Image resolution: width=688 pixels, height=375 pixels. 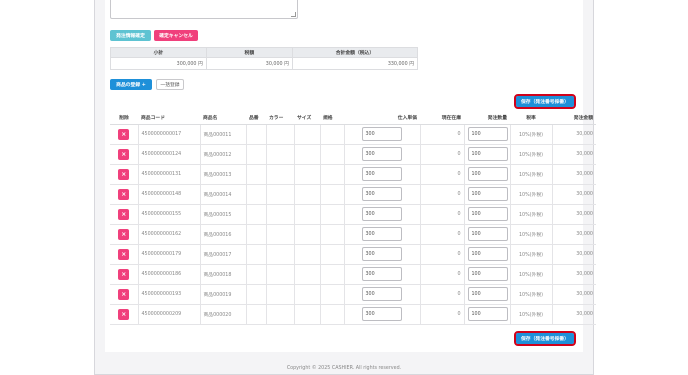 I want to click on row-code: 4500000000155, so click(x=169, y=214).